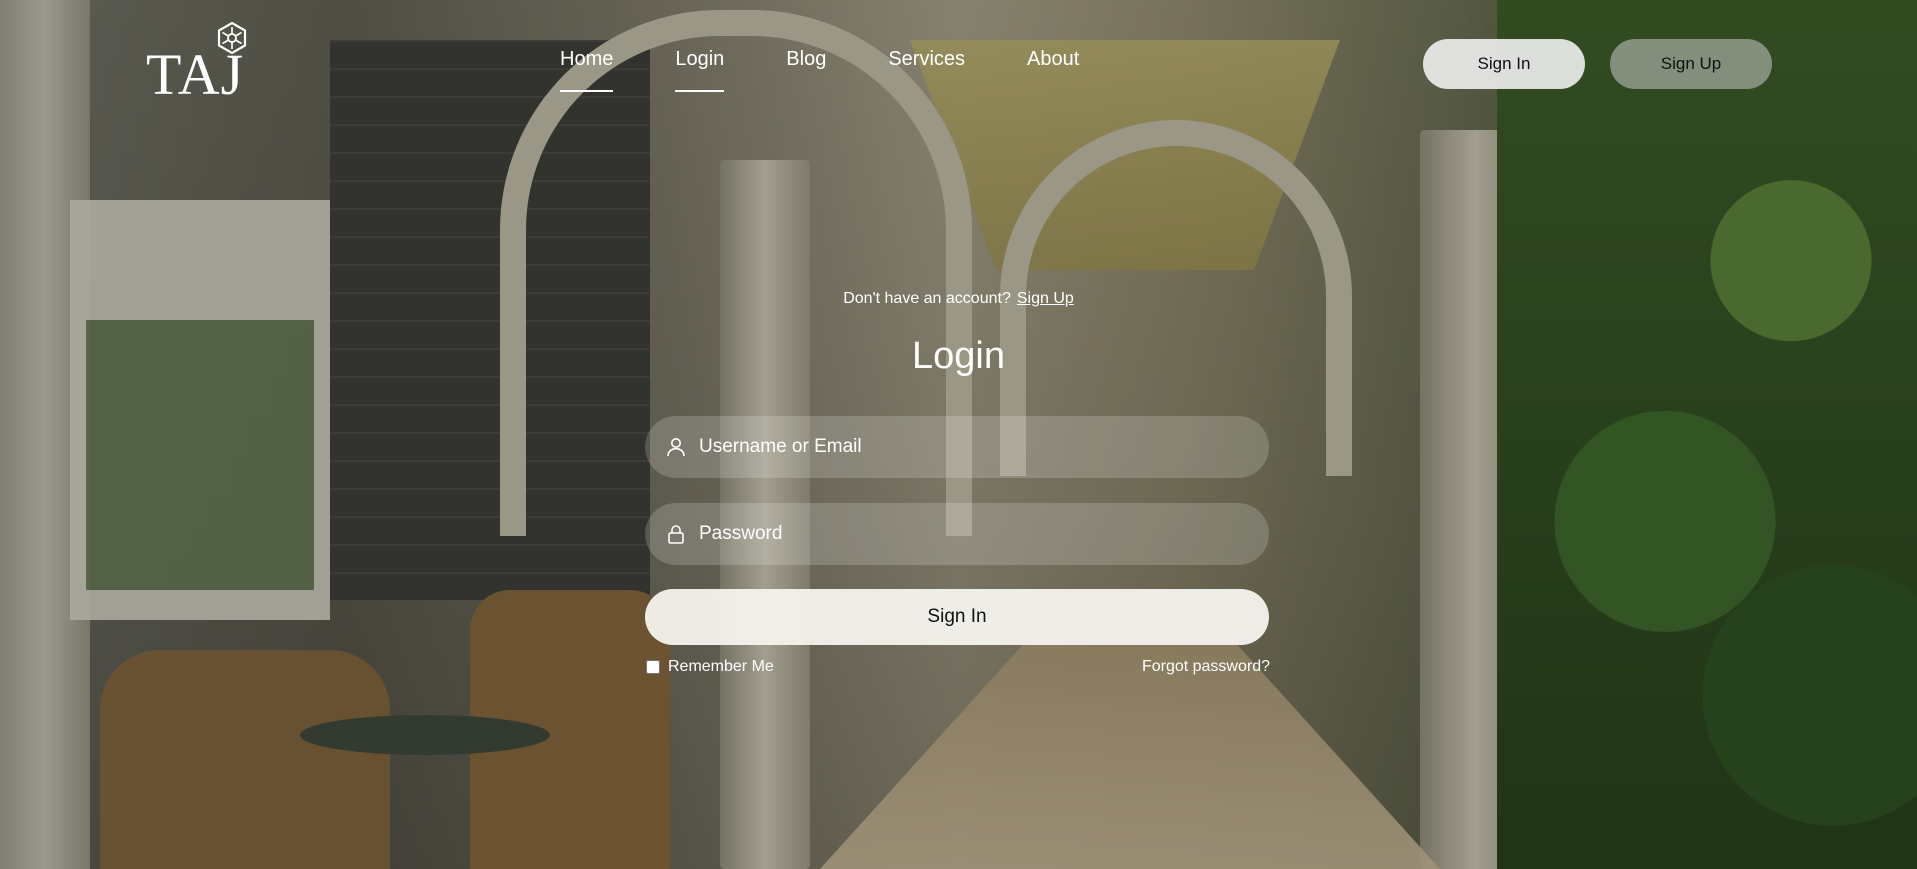 This screenshot has height=869, width=1917. Describe the element at coordinates (806, 59) in the screenshot. I see `nav-blog: Blog` at that location.